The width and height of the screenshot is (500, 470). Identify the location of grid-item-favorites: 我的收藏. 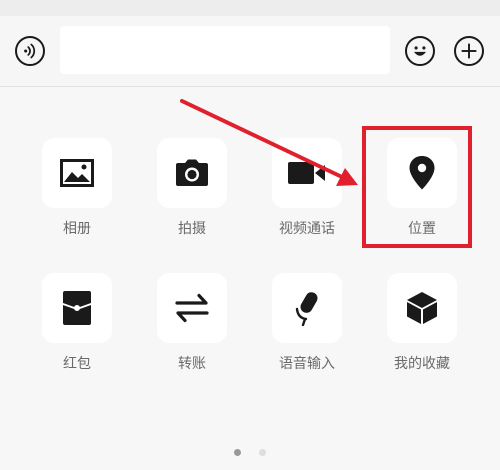
(422, 323).